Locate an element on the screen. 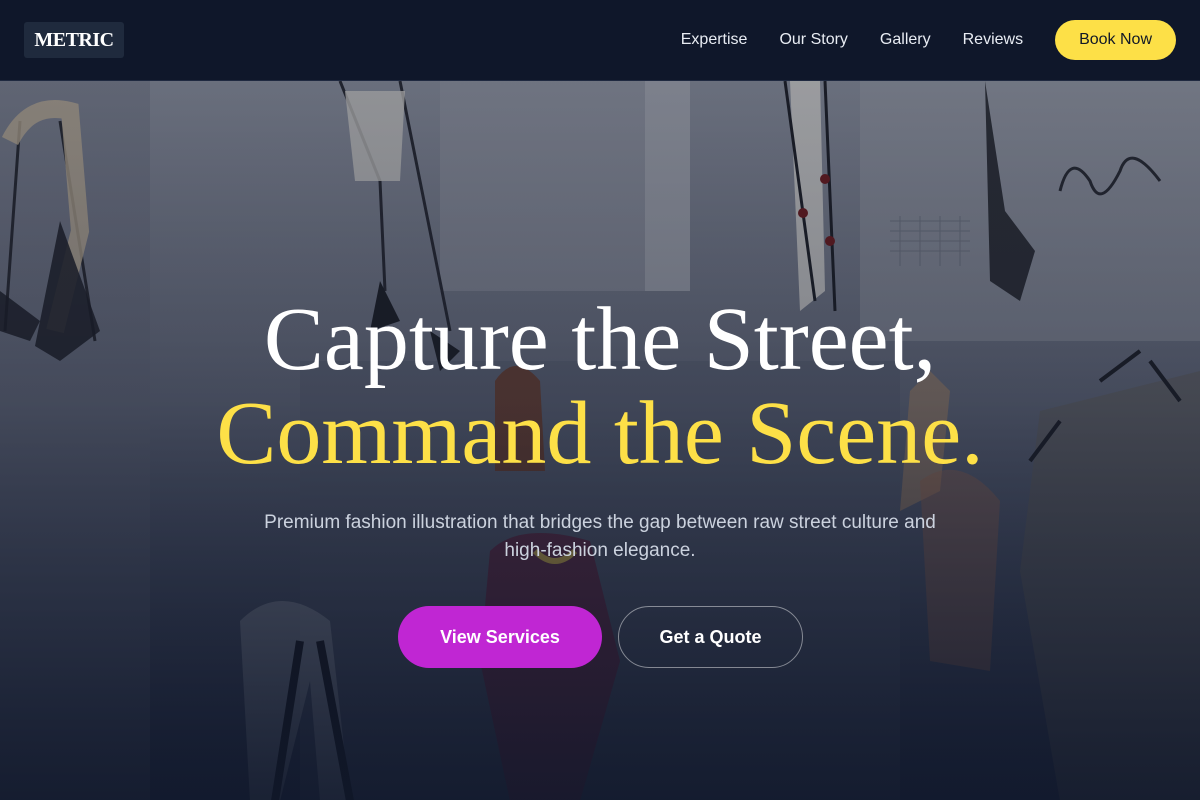  logo: METRIC is located at coordinates (74, 40).